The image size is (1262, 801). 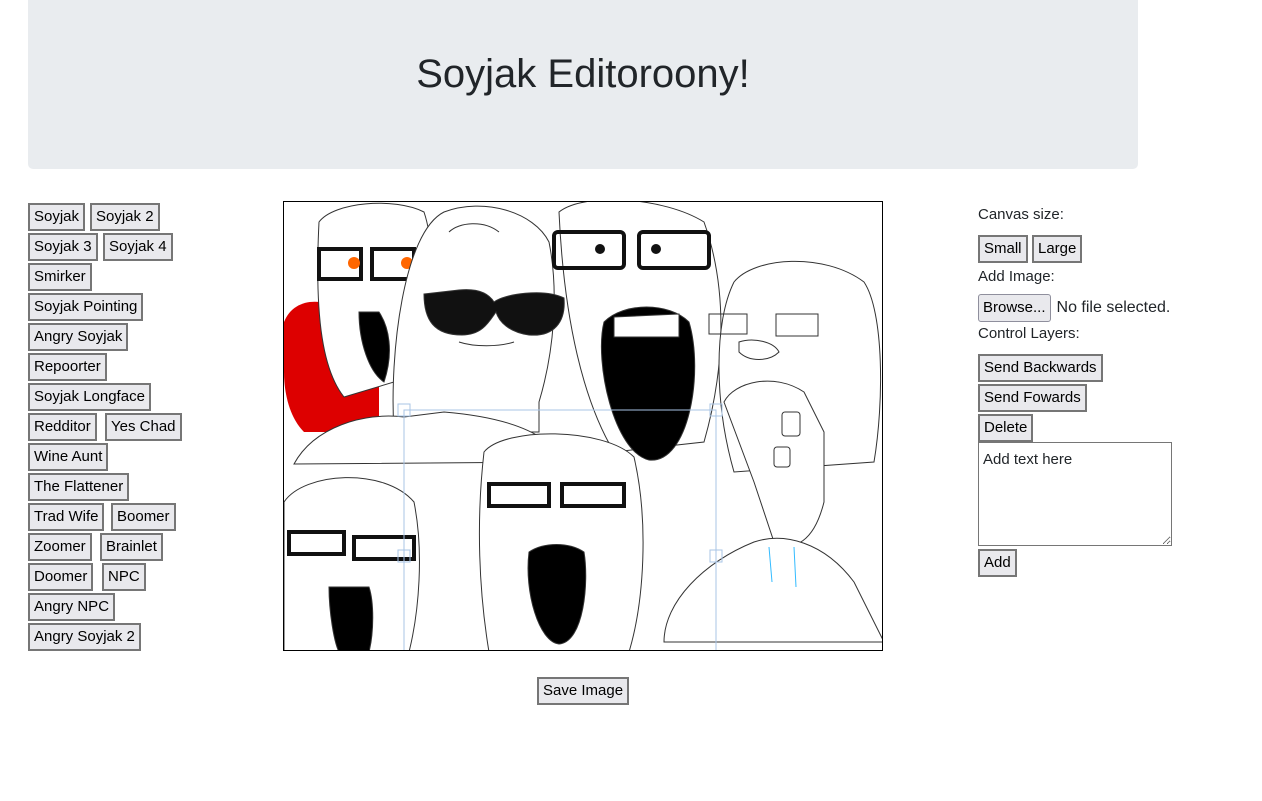 I want to click on character-button-smirker: Smirker, so click(x=60, y=277).